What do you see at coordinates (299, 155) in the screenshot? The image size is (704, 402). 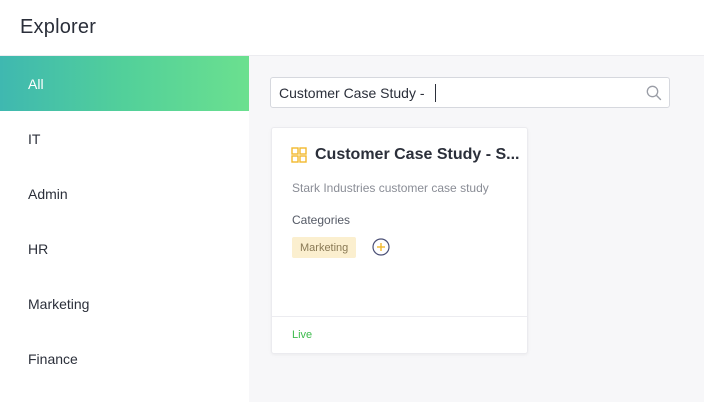 I see `grid-icon` at bounding box center [299, 155].